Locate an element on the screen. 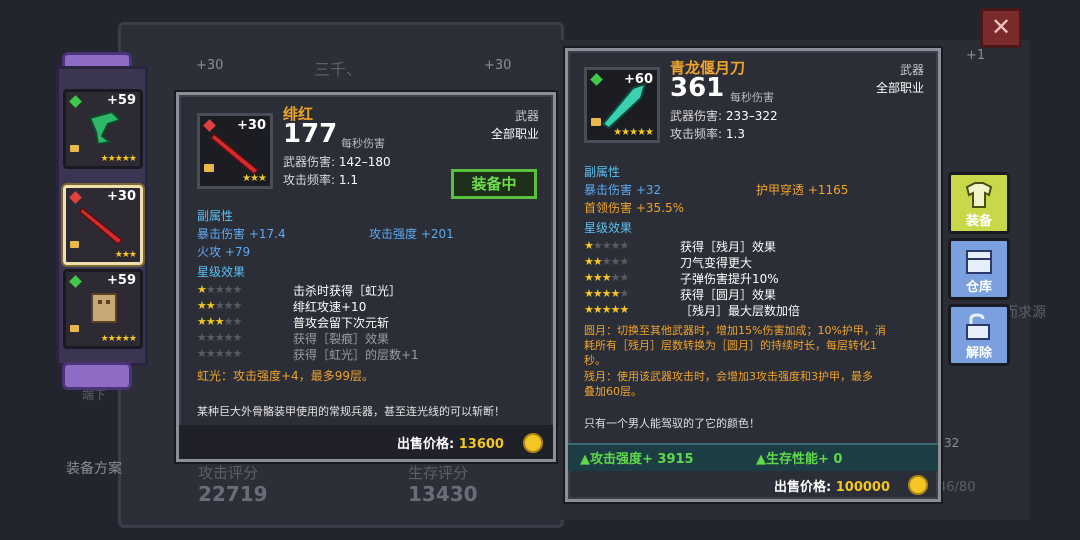 The height and width of the screenshot is (540, 1080). bg-plus-right: +30 is located at coordinates (498, 65).